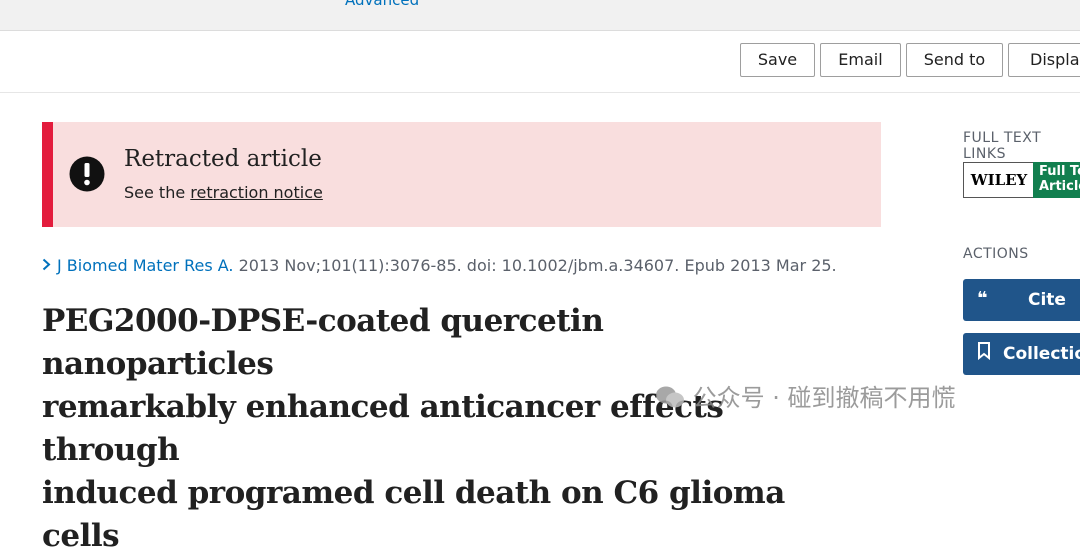 The width and height of the screenshot is (1080, 558). I want to click on bookmark-icon, so click(984, 353).